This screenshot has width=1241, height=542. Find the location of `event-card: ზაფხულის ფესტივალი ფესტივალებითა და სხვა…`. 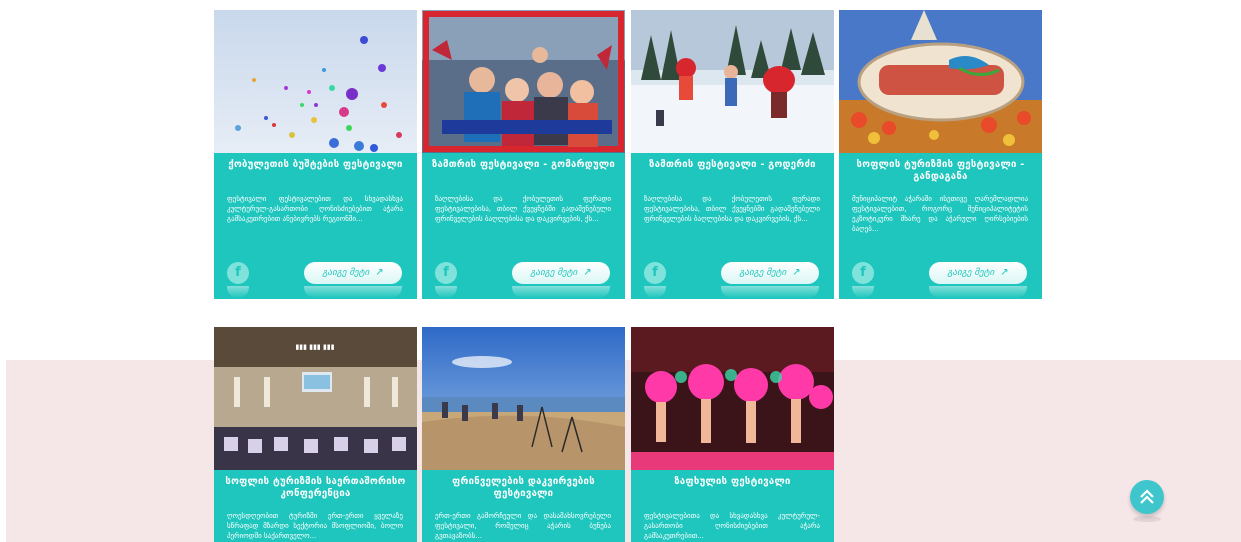

event-card: ზაფხულის ფესტივალი ფესტივალებითა და სხვა… is located at coordinates (732, 434).